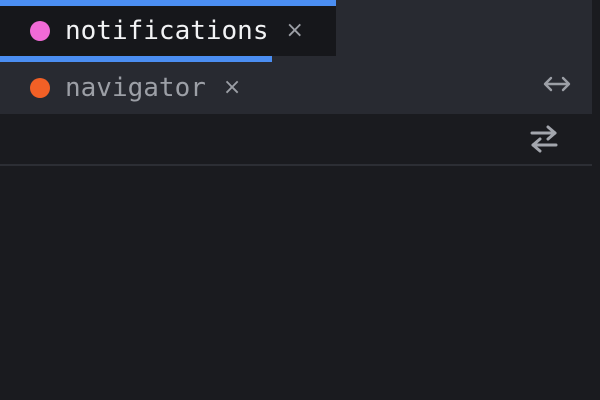 The height and width of the screenshot is (400, 600). What do you see at coordinates (296, 140) in the screenshot?
I see `toolbar` at bounding box center [296, 140].